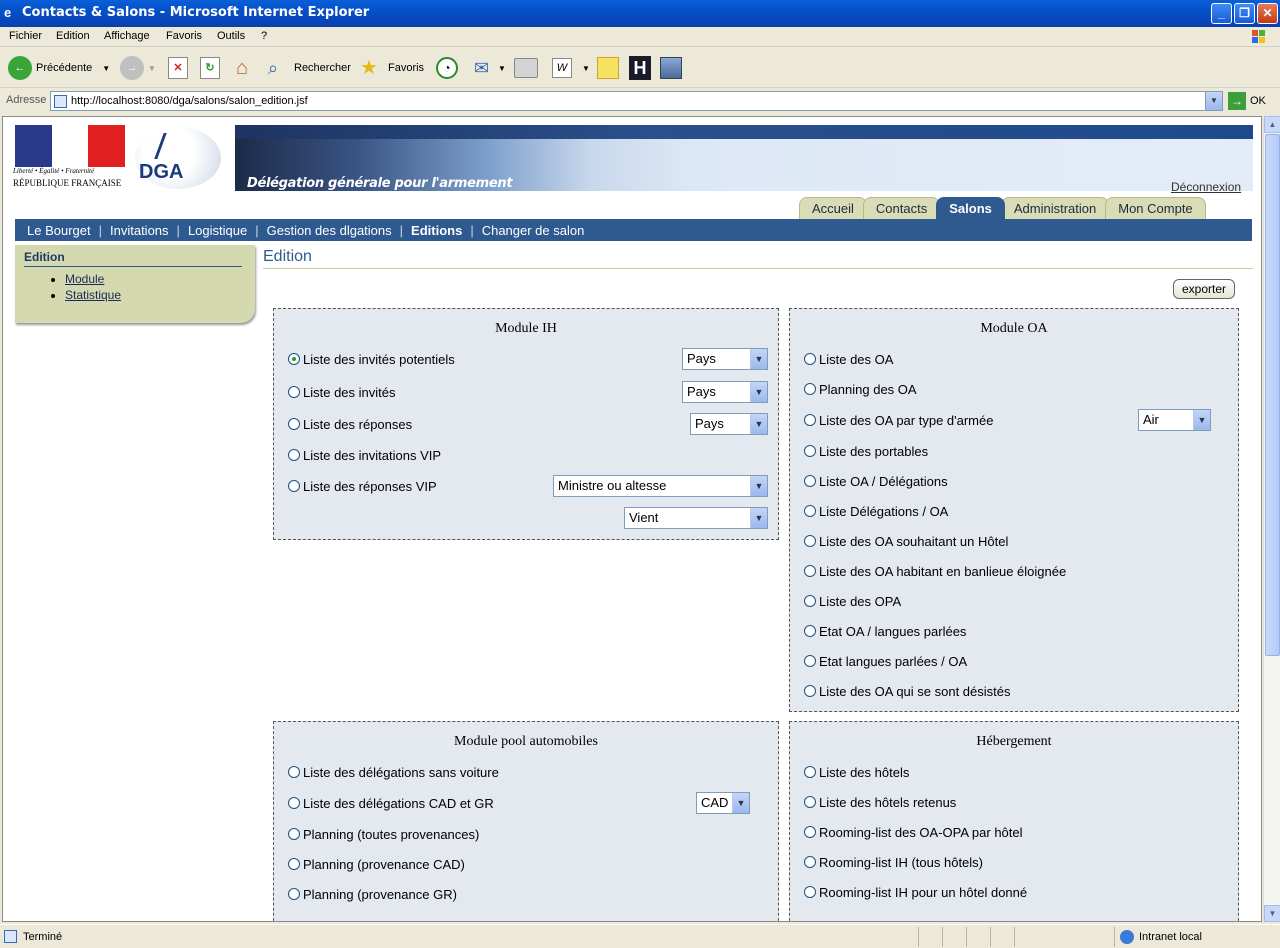  What do you see at coordinates (329, 230) in the screenshot?
I see `nav-gestion-delegations: Gestion des dlgations` at bounding box center [329, 230].